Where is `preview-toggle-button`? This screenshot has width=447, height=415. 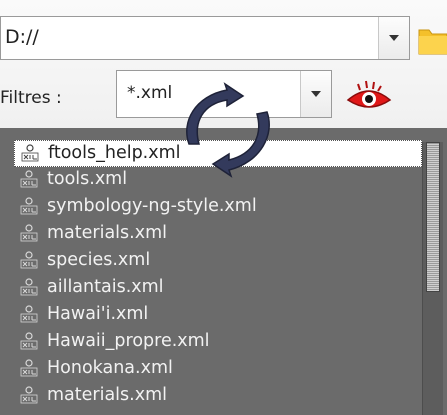 preview-toggle-button is located at coordinates (369, 97).